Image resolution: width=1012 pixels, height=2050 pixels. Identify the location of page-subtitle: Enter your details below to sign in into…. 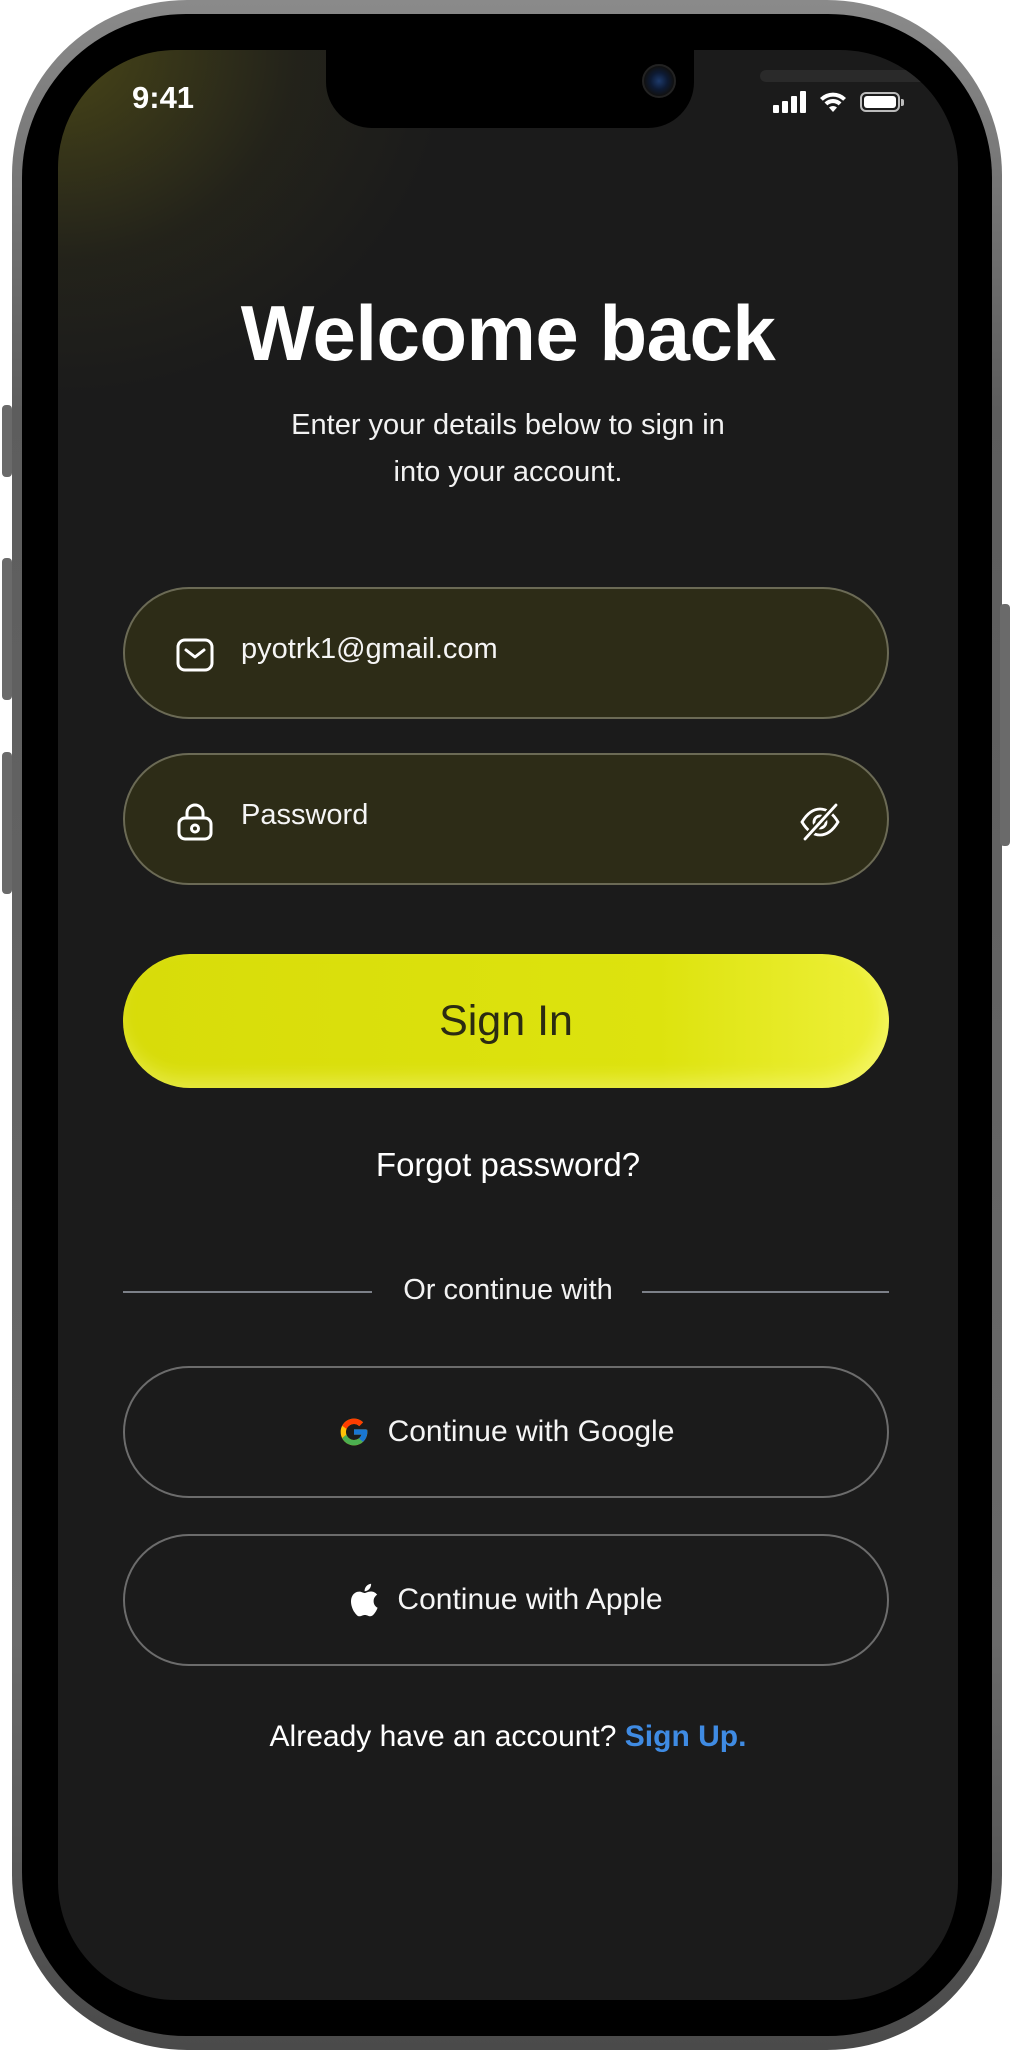
(508, 449).